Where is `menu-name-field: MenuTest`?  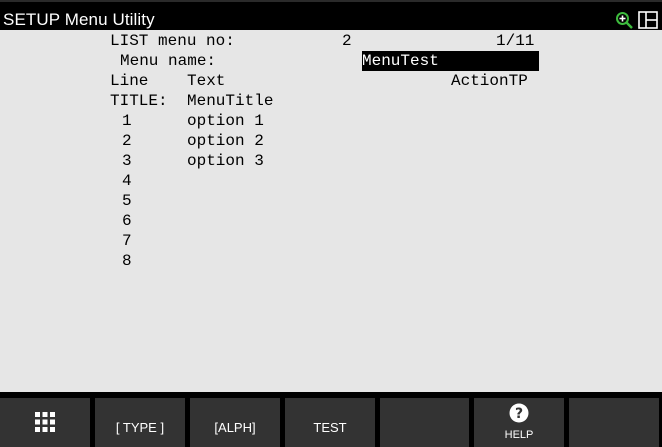 menu-name-field: MenuTest is located at coordinates (450, 61).